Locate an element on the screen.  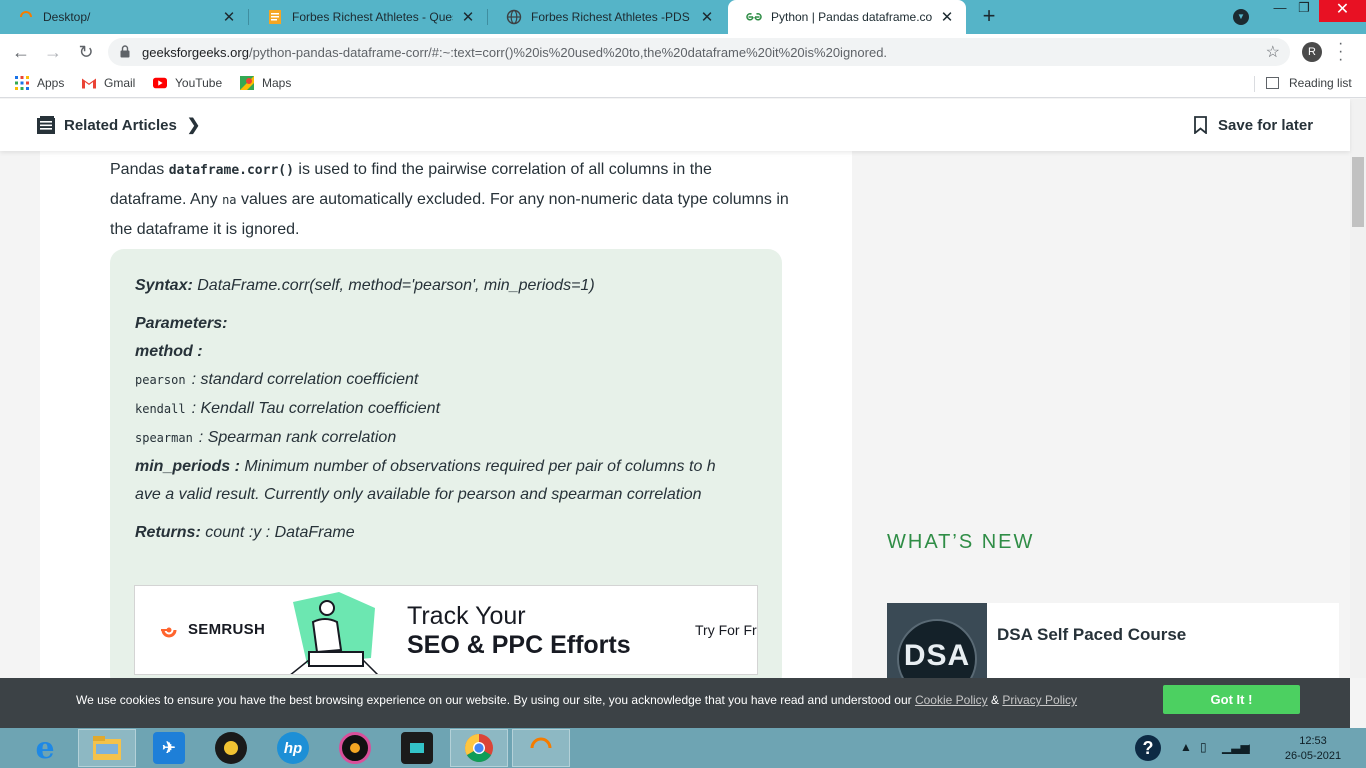
media-player-icon is located at coordinates (355, 748).